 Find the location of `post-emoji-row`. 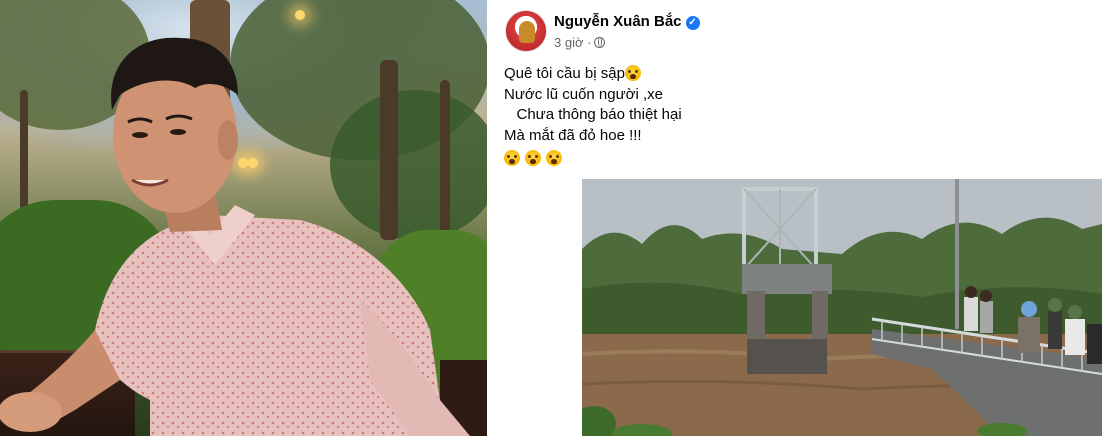

post-emoji-row is located at coordinates (593, 159).